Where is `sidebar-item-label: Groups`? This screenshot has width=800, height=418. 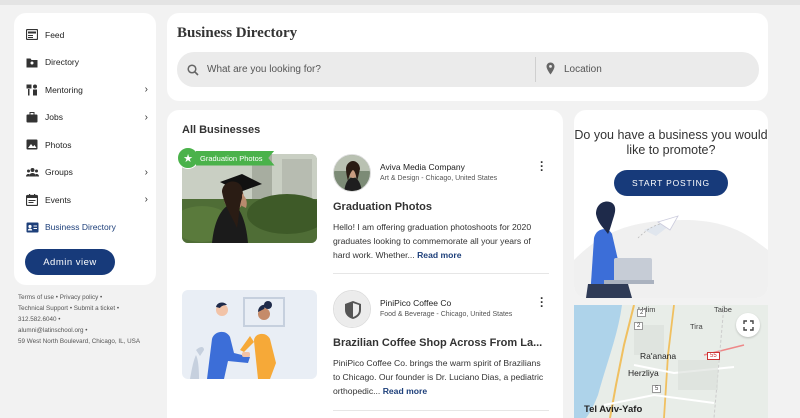
sidebar-item-label: Groups is located at coordinates (59, 172).